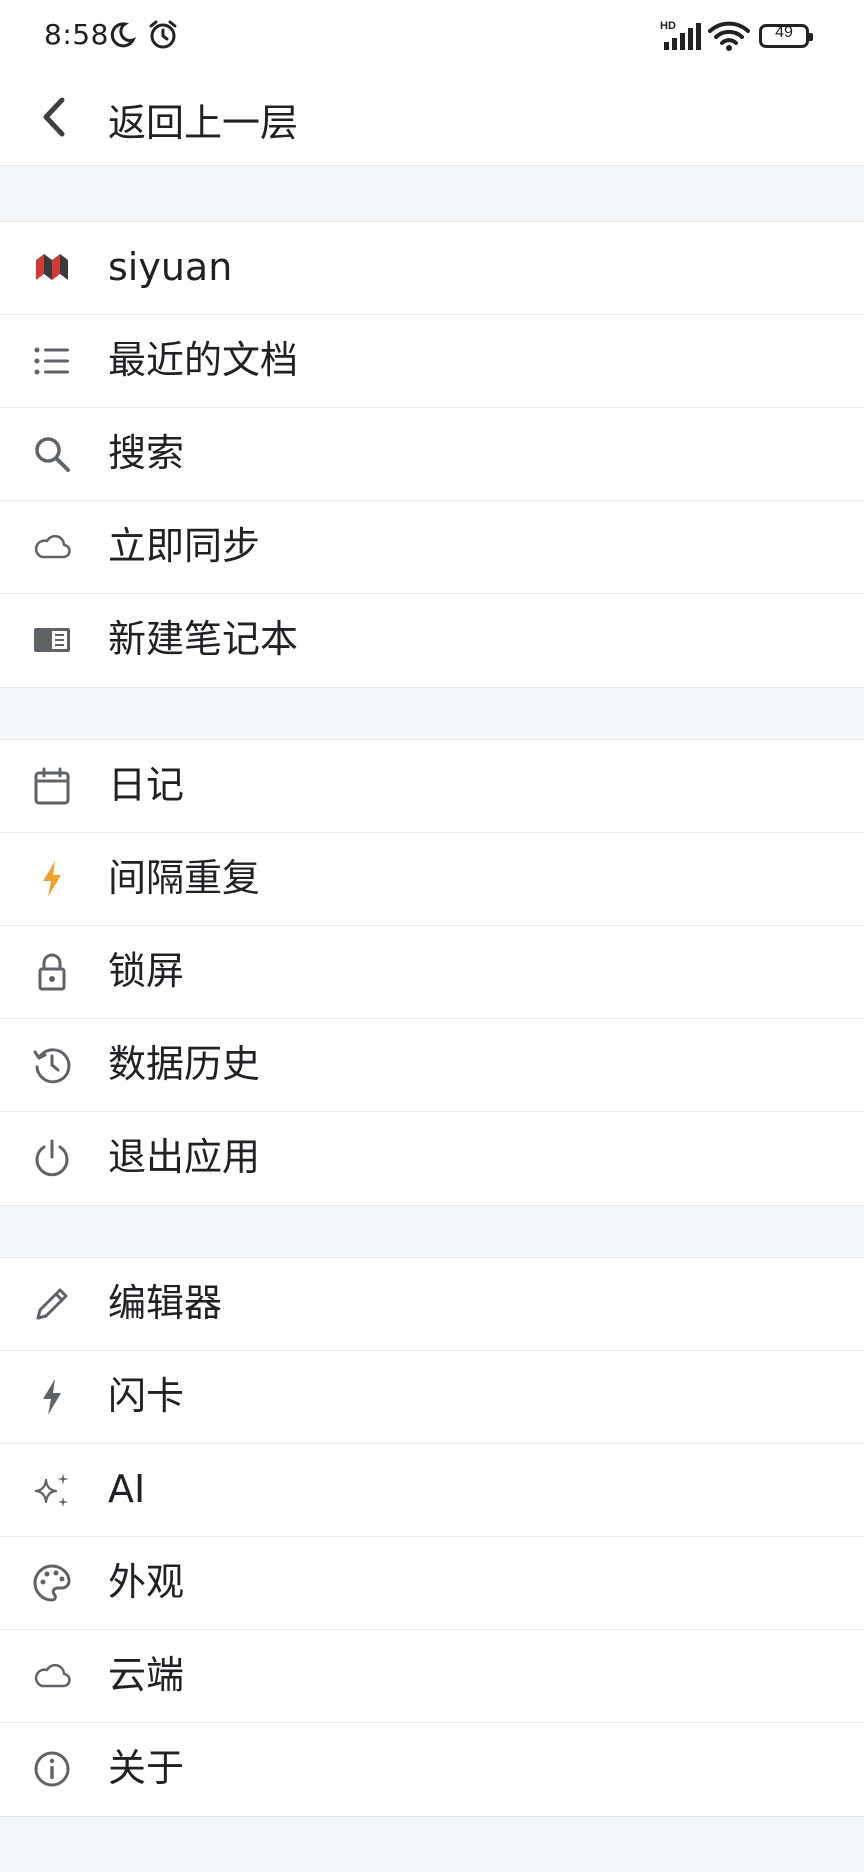 This screenshot has width=864, height=1872. Describe the element at coordinates (203, 360) in the screenshot. I see `menu-item-label: 最近的文档` at that location.